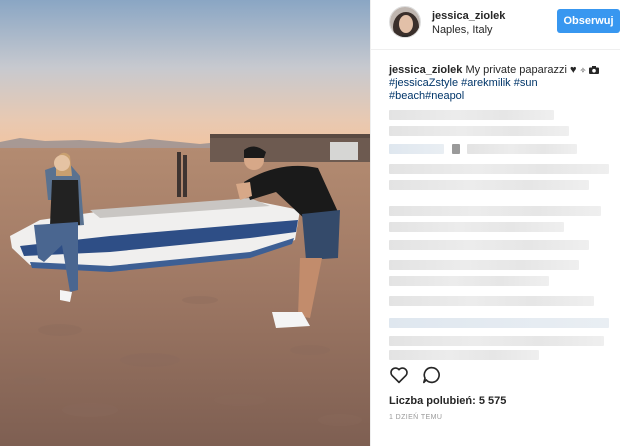  I want to click on camera-emoji-icon, so click(594, 70).